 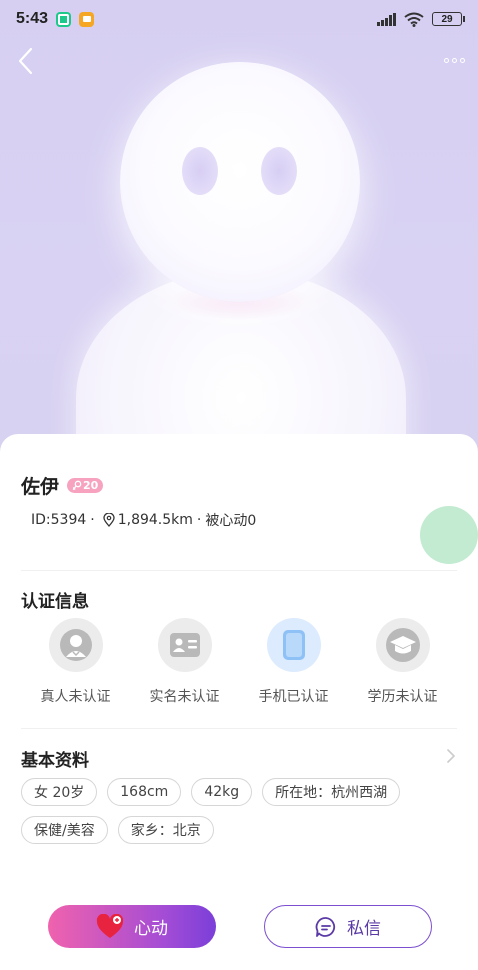 I want to click on message-label: 私信, so click(x=364, y=929).